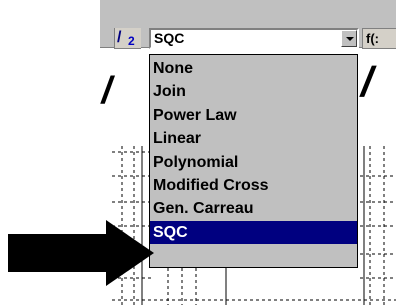 The image size is (396, 305). What do you see at coordinates (379, 38) in the screenshot?
I see `formula-button: f(:` at bounding box center [379, 38].